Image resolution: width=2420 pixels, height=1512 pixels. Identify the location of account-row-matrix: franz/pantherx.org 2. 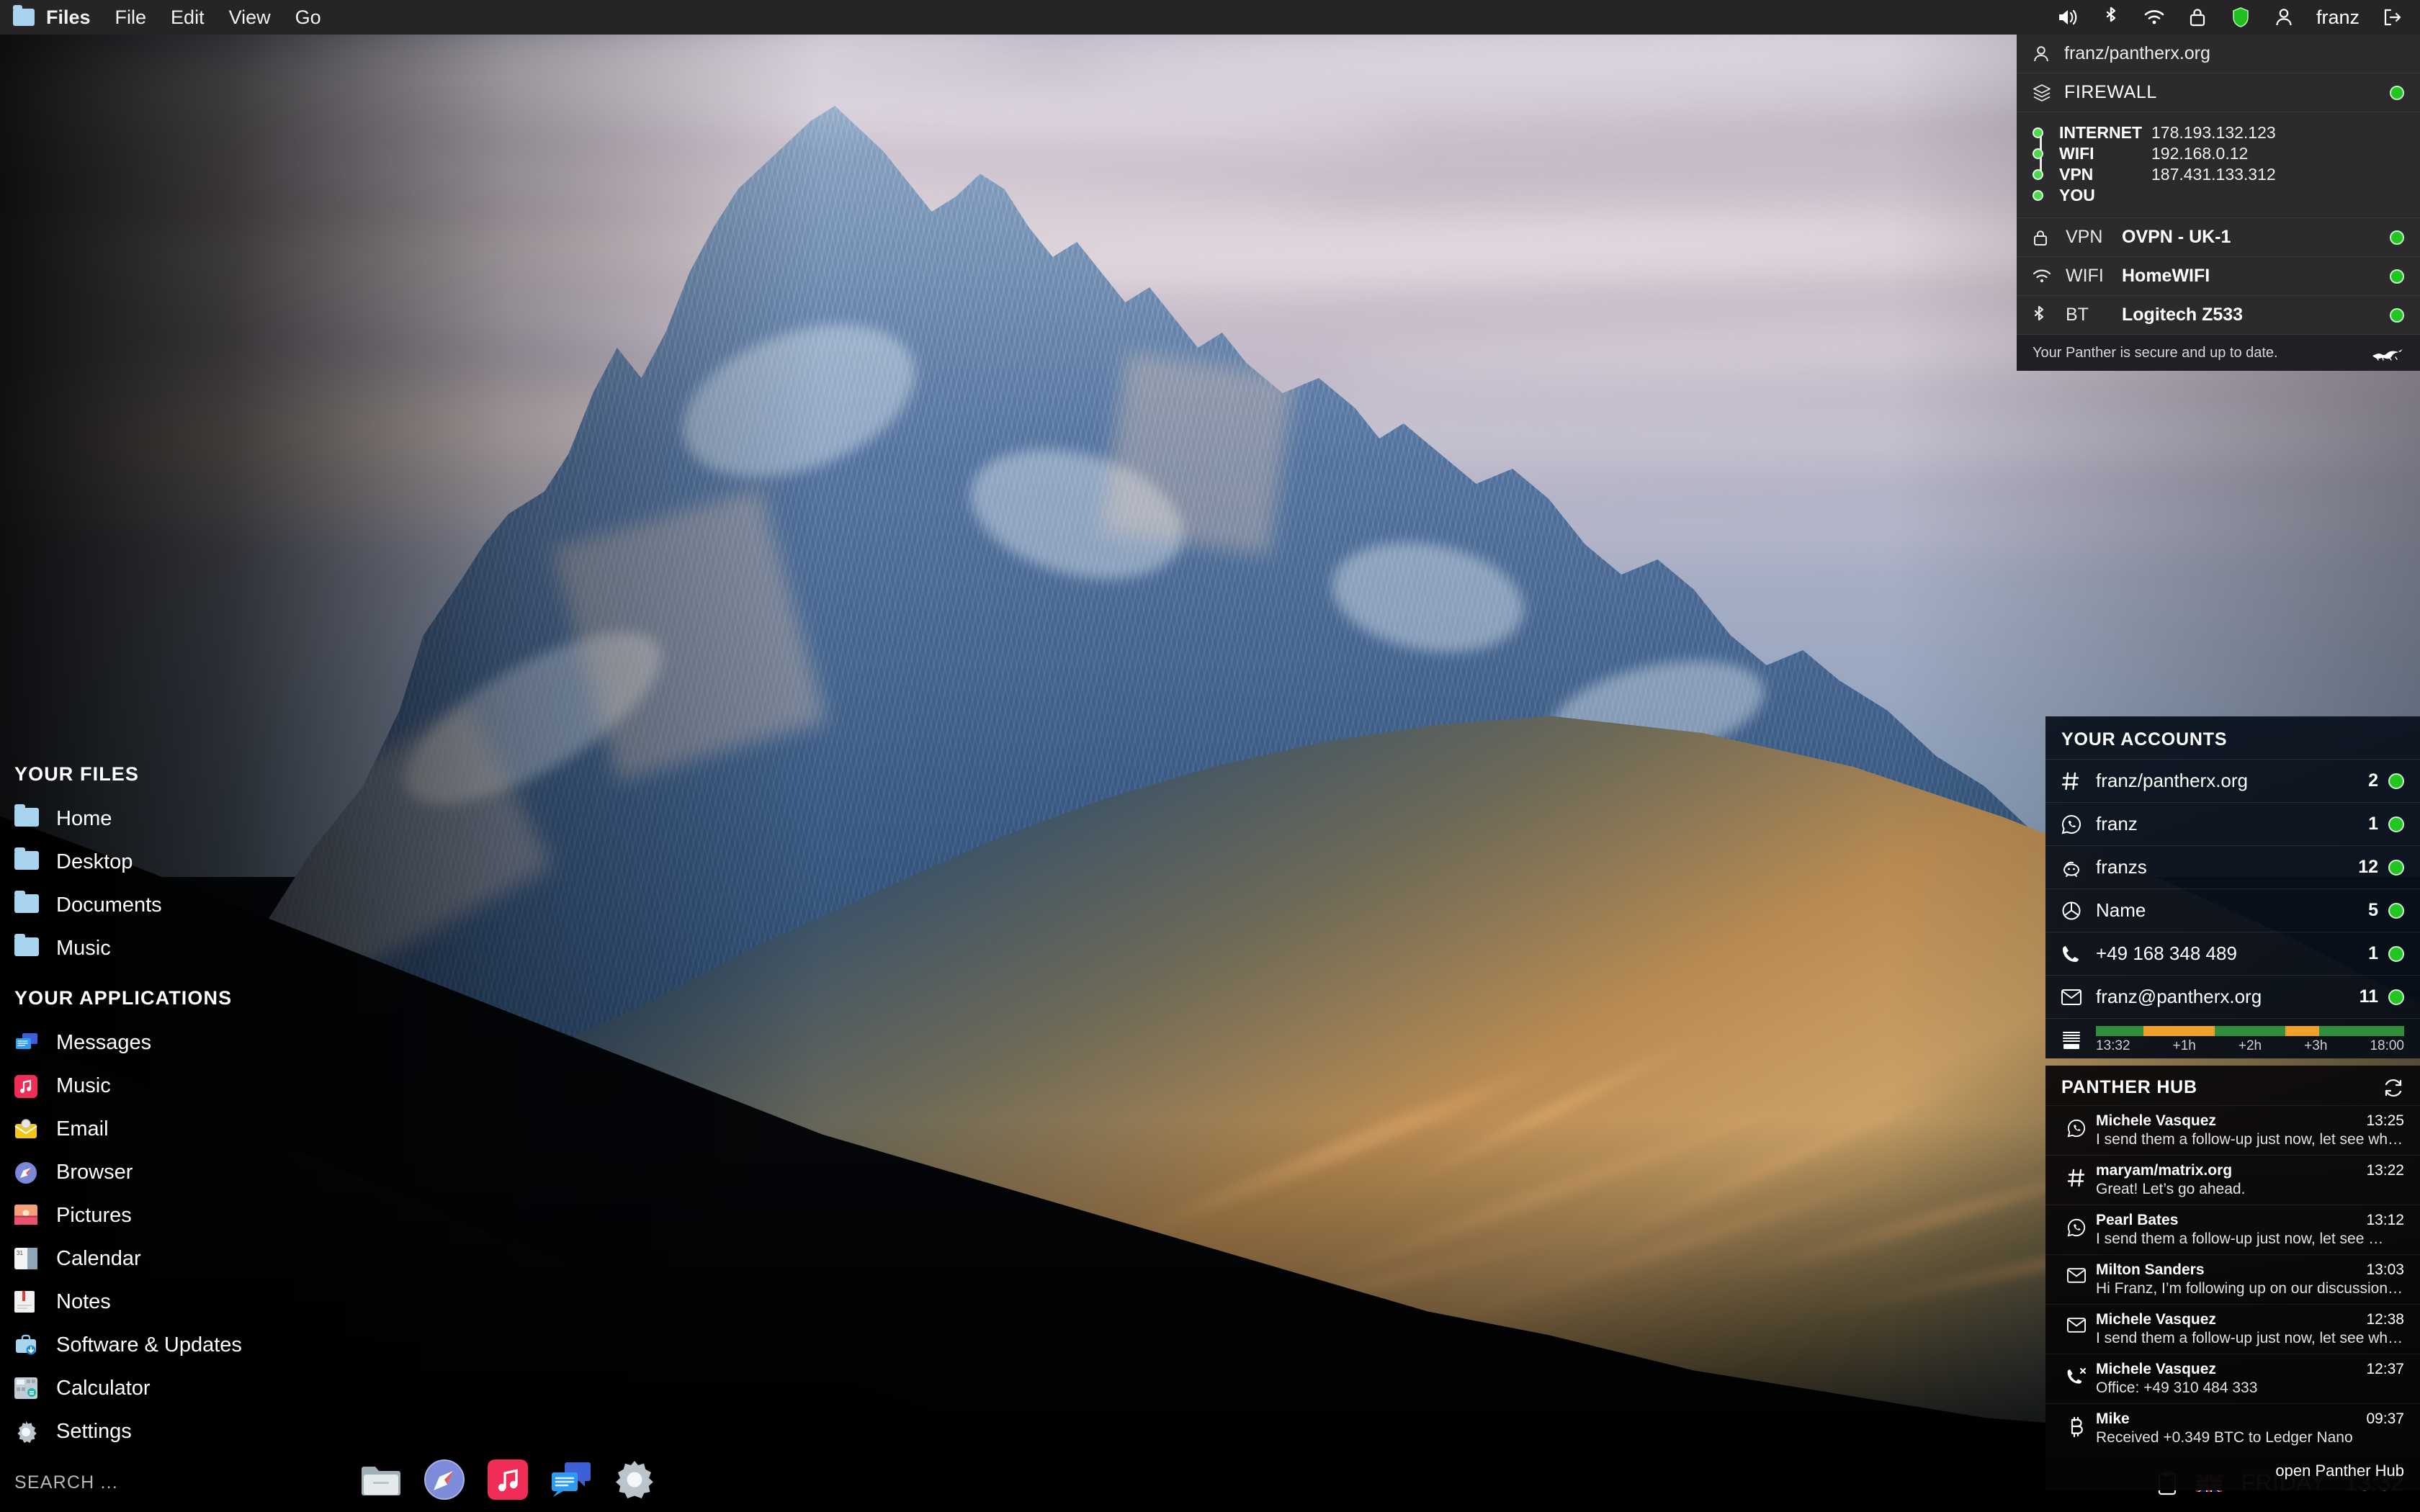
(2232, 780).